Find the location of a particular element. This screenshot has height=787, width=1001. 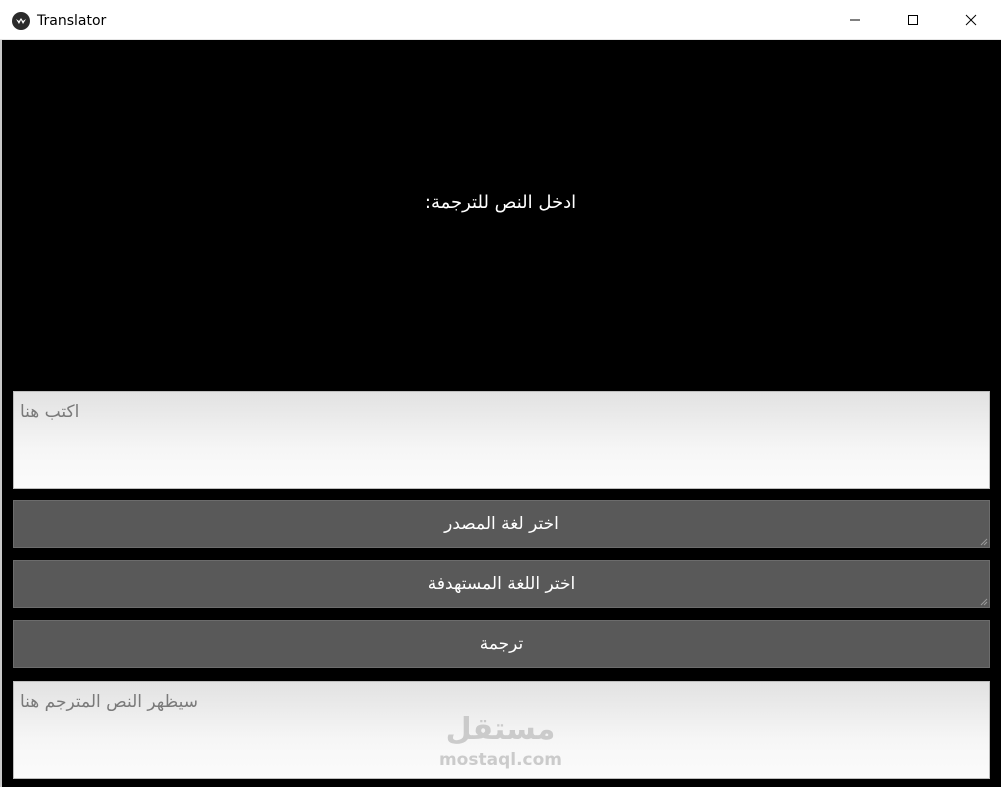

target-language-label: اختر اللغة المستهدفة is located at coordinates (501, 584).